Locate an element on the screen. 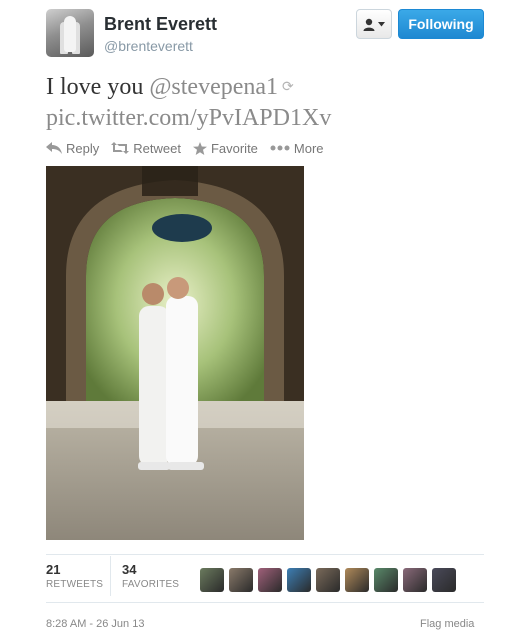  flag-media-link: Flag media is located at coordinates (447, 624).